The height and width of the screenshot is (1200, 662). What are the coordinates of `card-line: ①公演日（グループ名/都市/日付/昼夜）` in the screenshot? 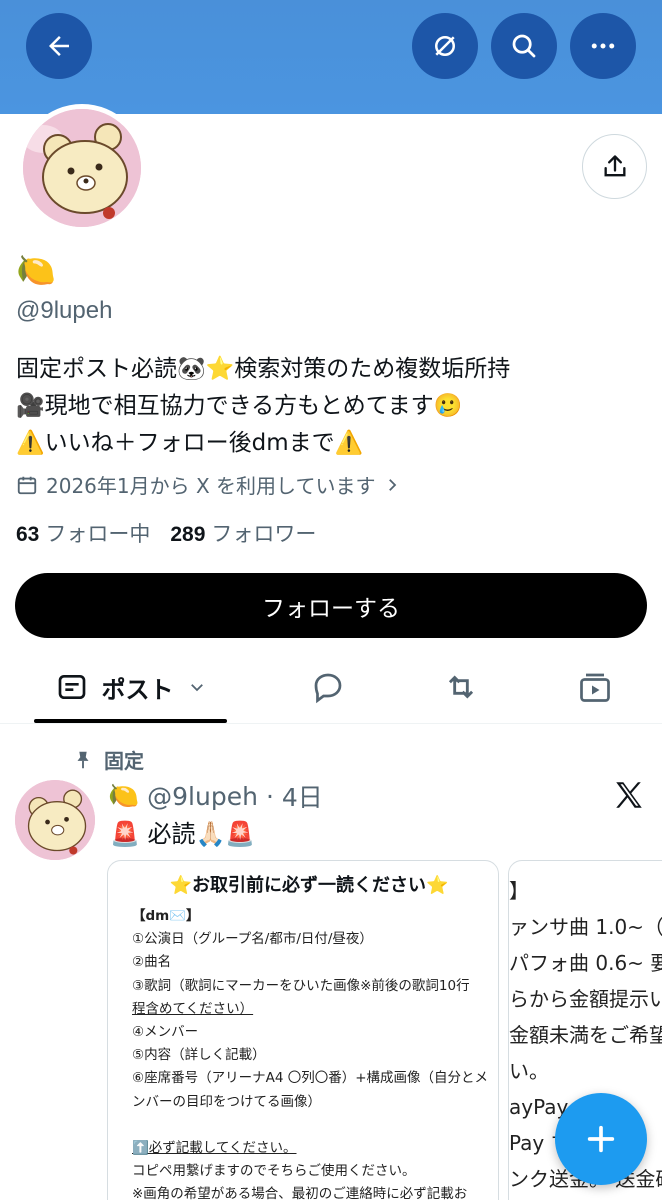 It's located at (252, 939).